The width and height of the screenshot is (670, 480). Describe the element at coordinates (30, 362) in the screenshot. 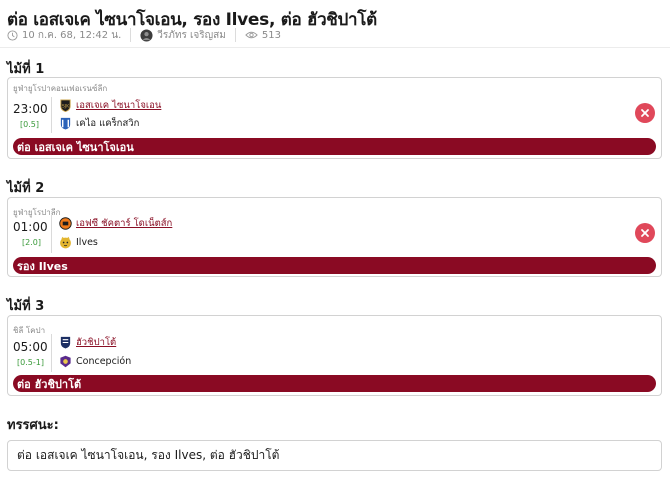

I see `handicap: [0.5-1]` at that location.